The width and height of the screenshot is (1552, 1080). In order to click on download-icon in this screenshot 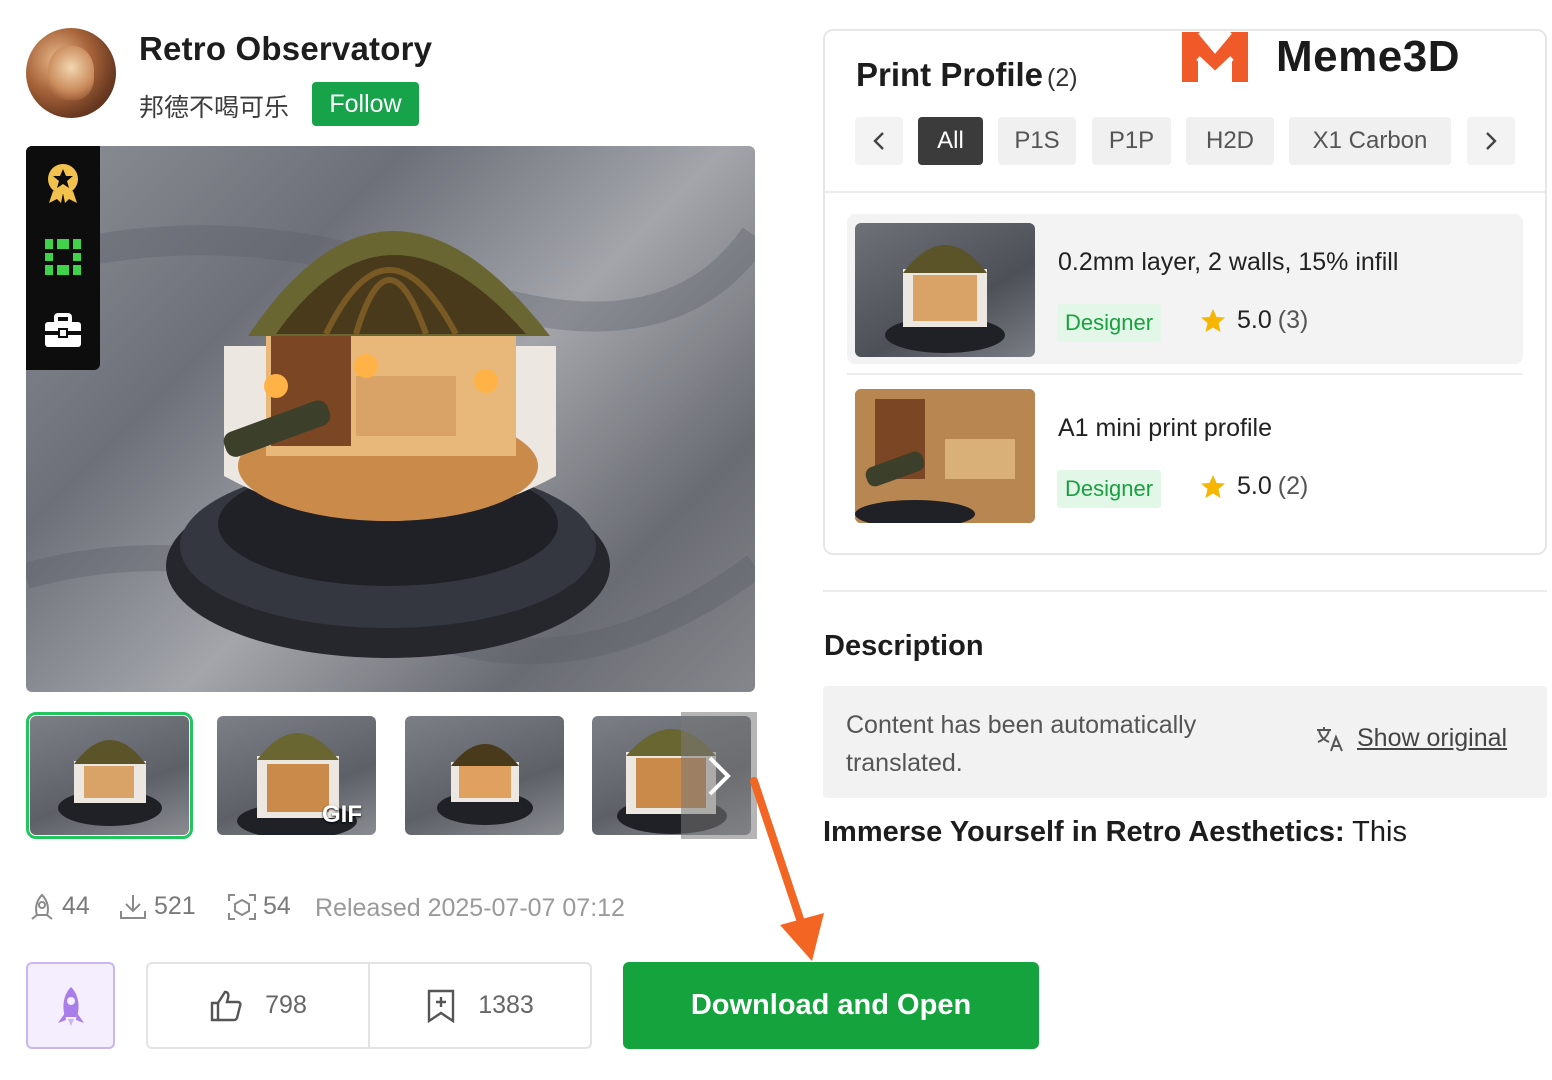, I will do `click(133, 906)`.